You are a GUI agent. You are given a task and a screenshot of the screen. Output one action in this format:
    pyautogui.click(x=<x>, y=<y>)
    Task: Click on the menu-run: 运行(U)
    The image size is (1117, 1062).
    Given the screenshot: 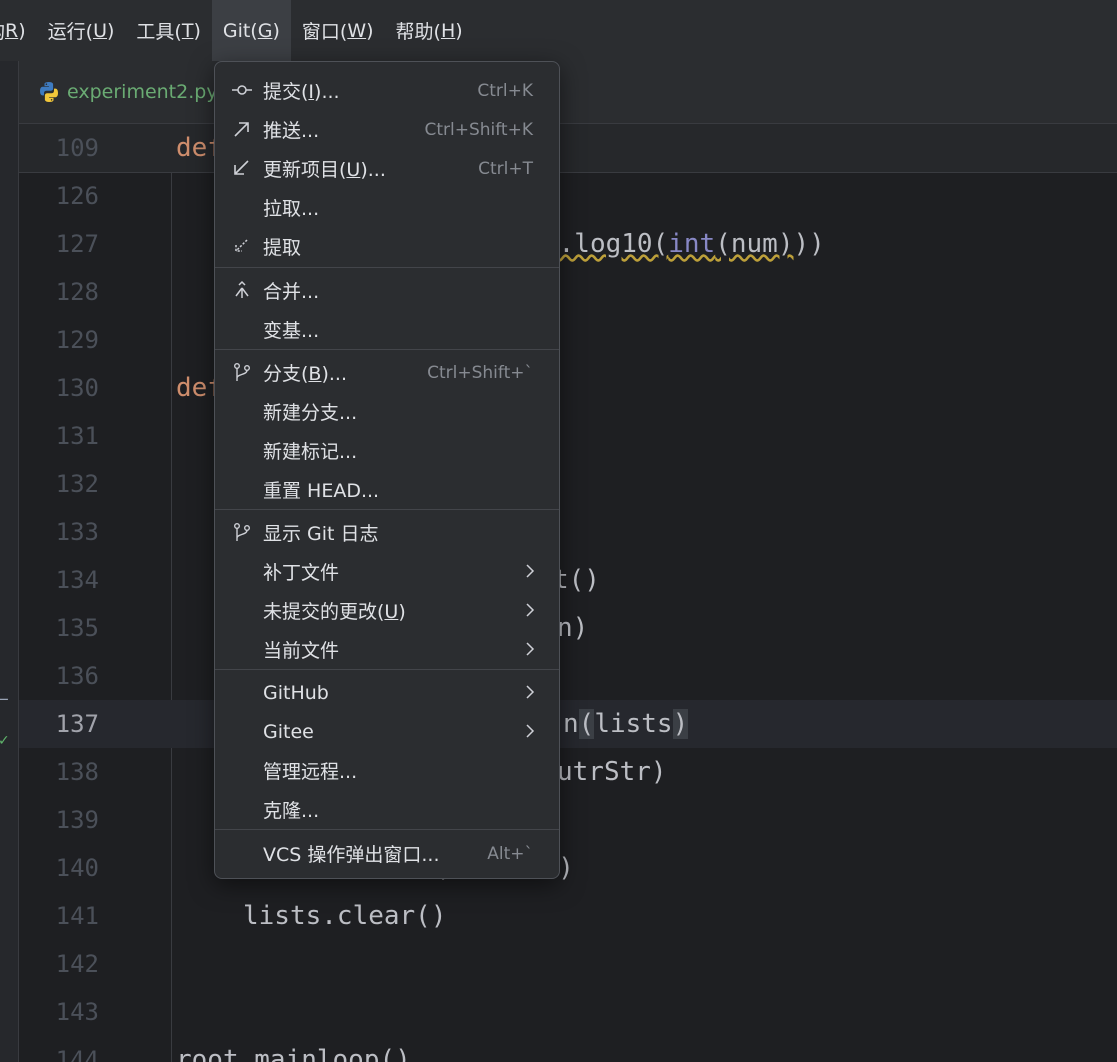 What is the action you would take?
    pyautogui.click(x=81, y=30)
    